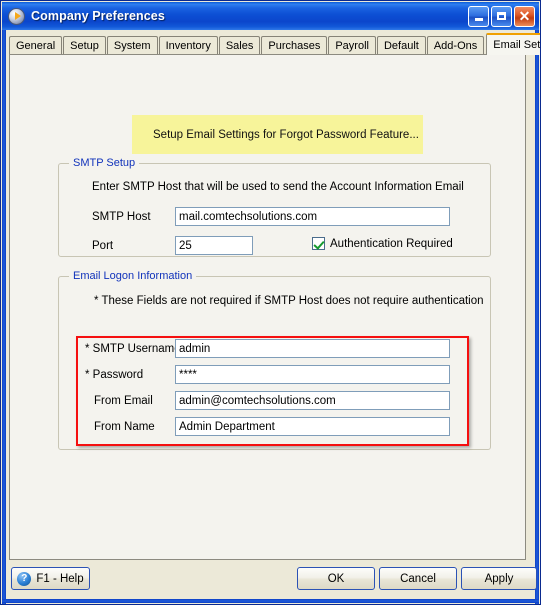  What do you see at coordinates (270, 16) in the screenshot?
I see `title-bar: Company Preferences ✕` at bounding box center [270, 16].